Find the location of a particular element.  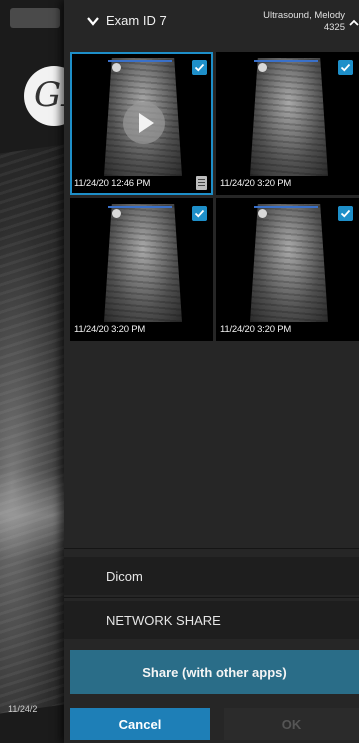

chevron-up-icon is located at coordinates (354, 23).